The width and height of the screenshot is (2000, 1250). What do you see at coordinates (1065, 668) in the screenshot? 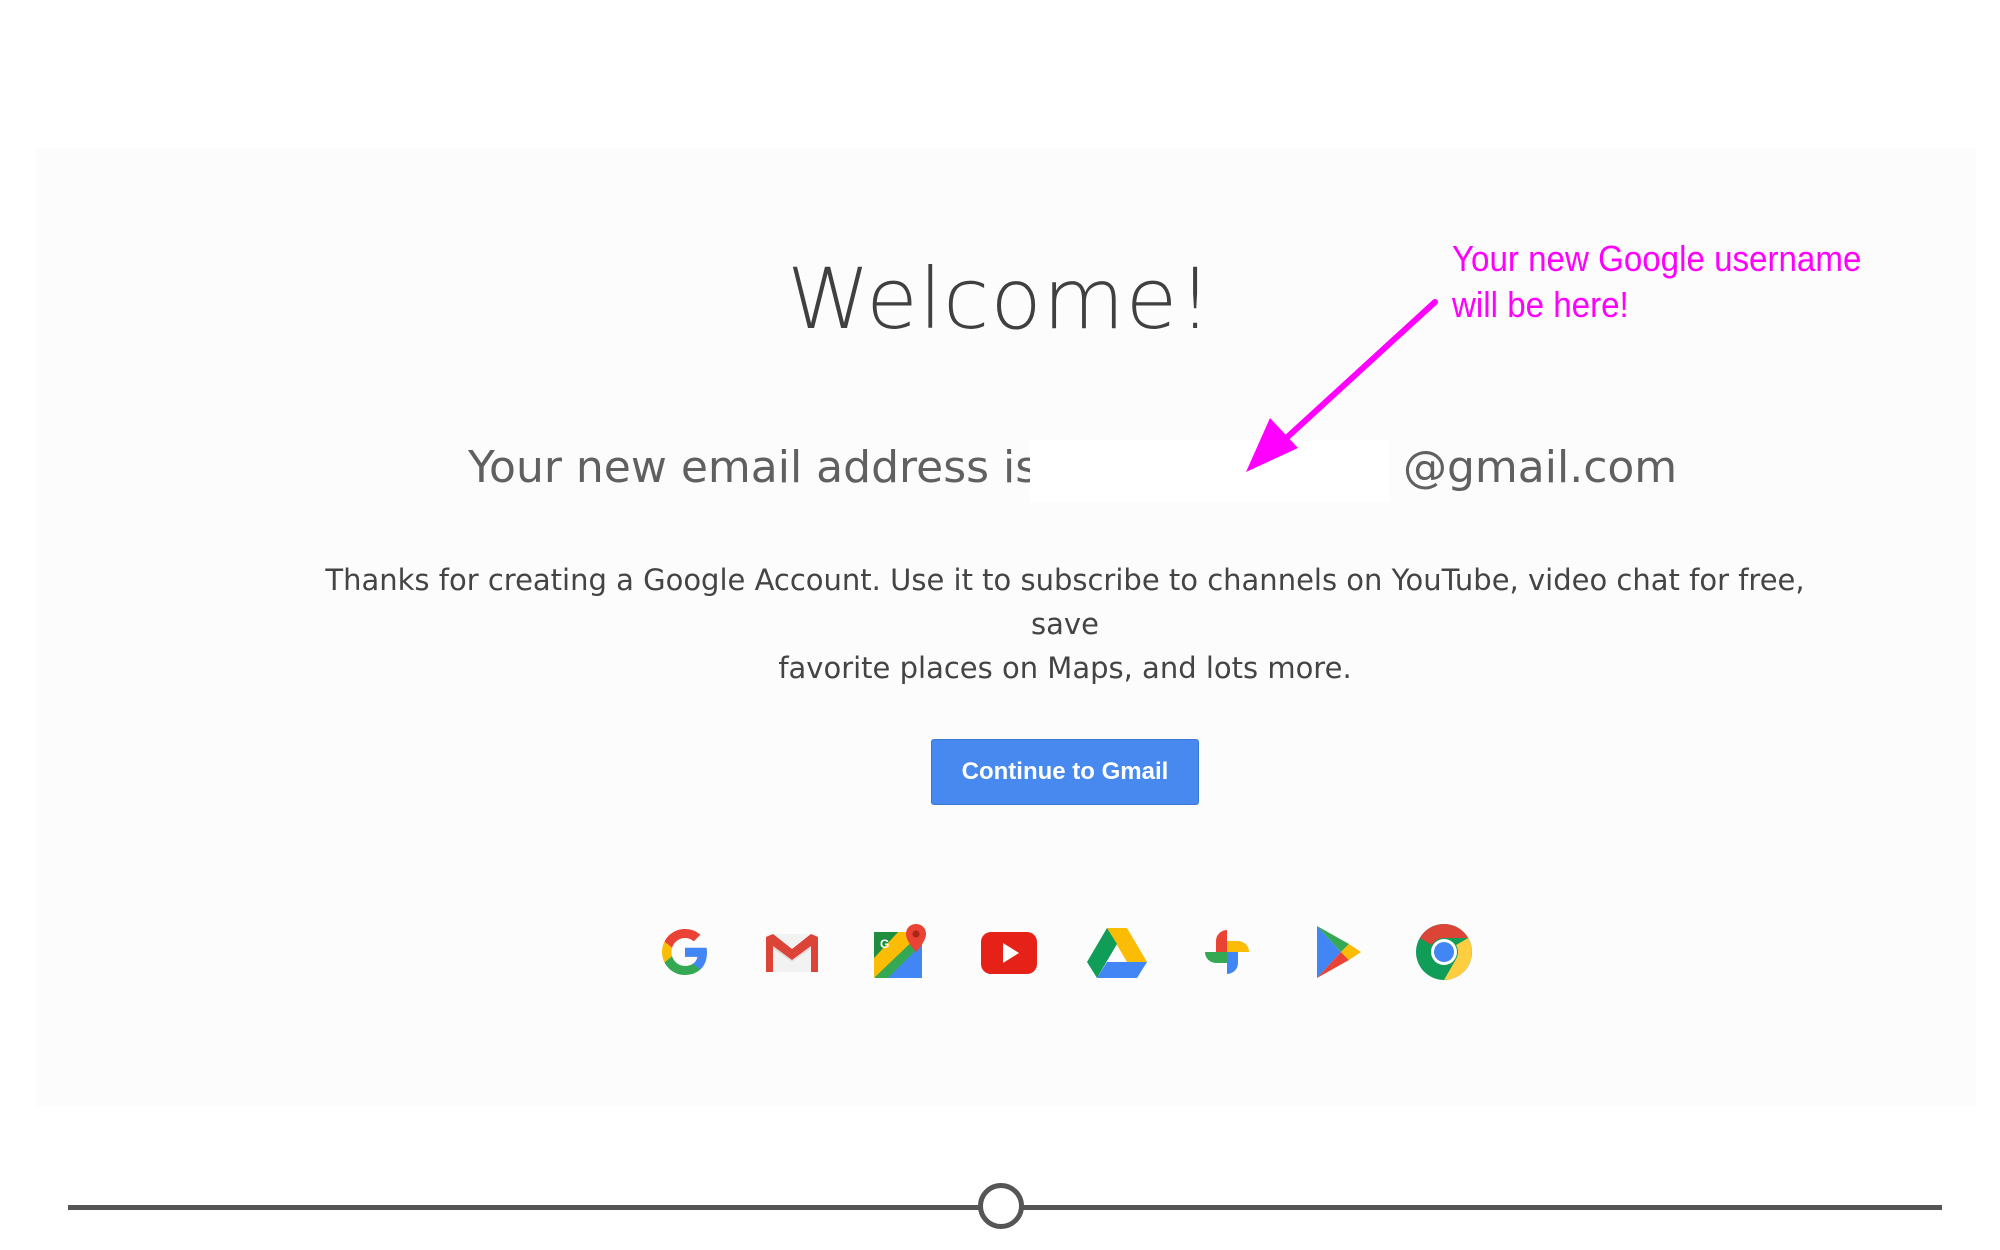
I see `thanks-message-line2: favorite places on Maps, and lots more.` at bounding box center [1065, 668].